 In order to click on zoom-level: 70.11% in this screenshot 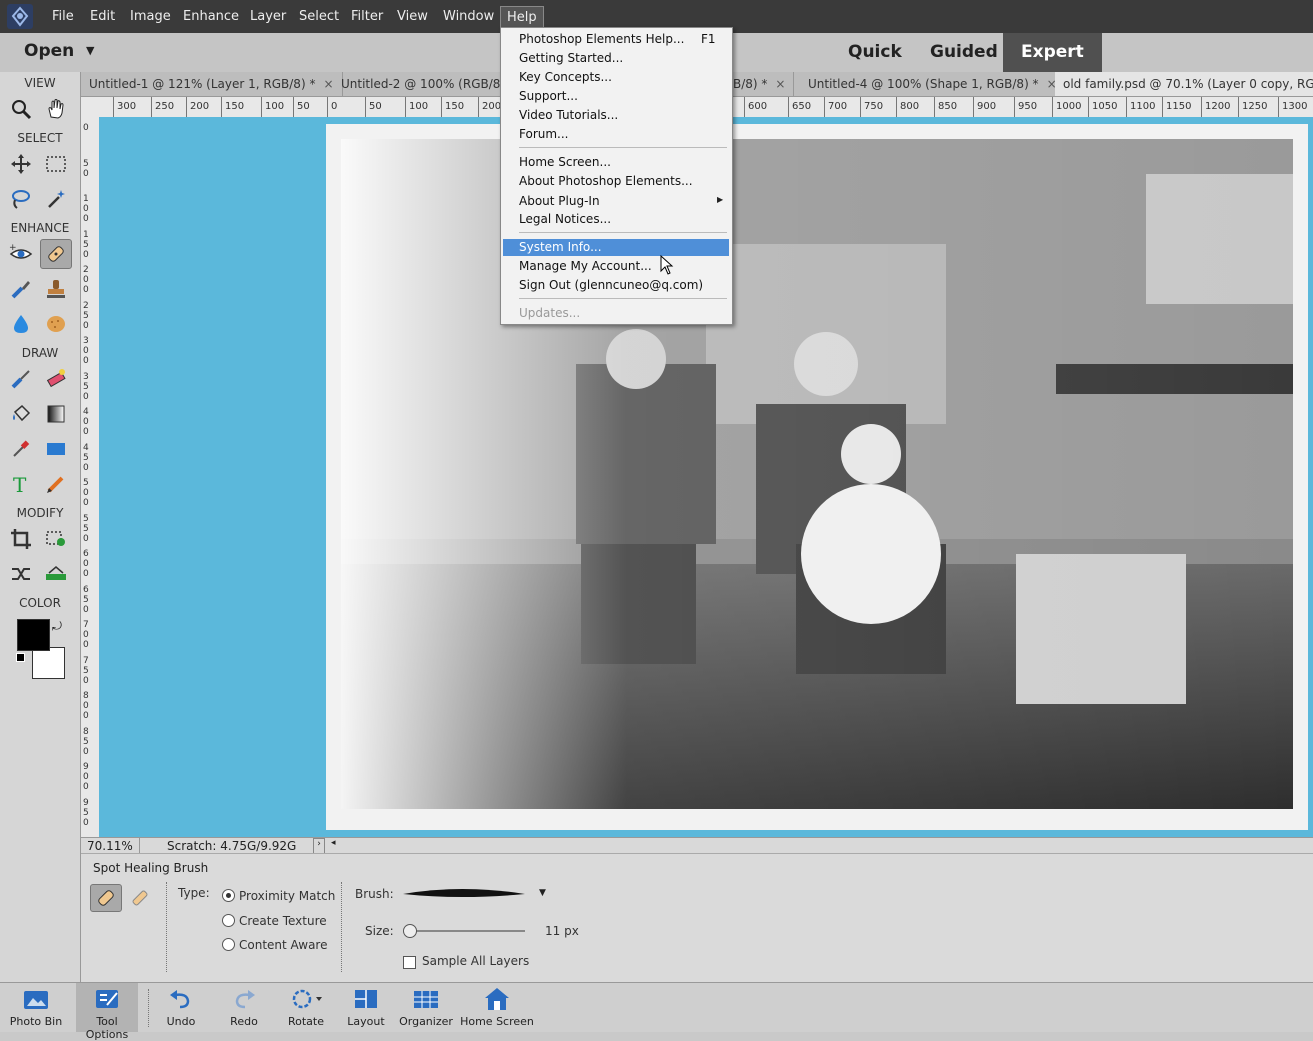, I will do `click(110, 846)`.